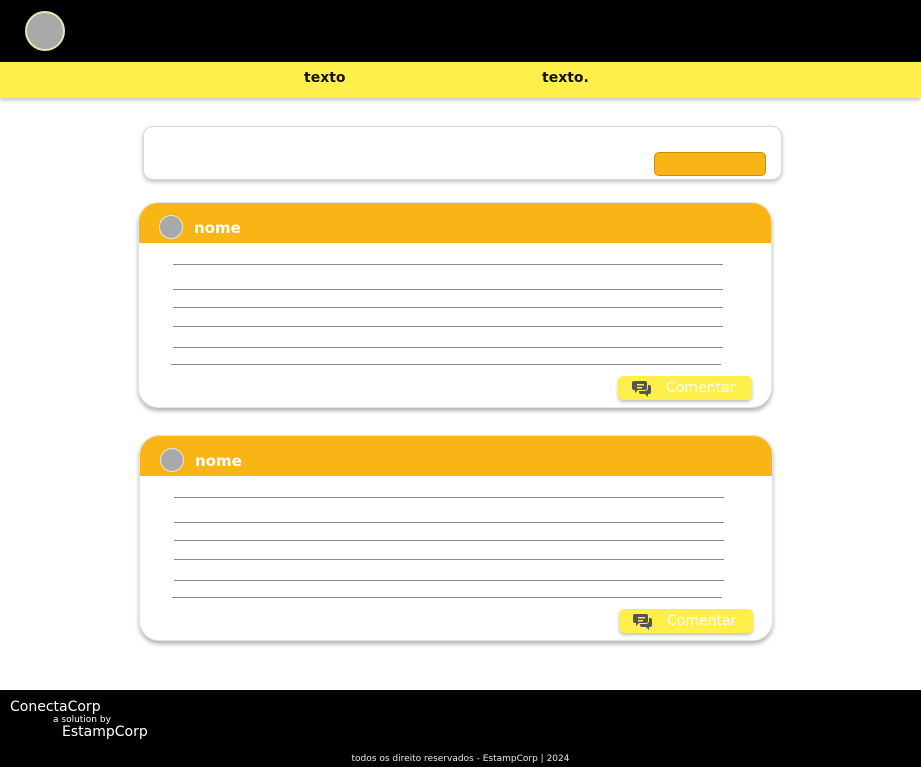 Image resolution: width=921 pixels, height=767 pixels. What do you see at coordinates (105, 732) in the screenshot?
I see `brand-company: EstampCorp` at bounding box center [105, 732].